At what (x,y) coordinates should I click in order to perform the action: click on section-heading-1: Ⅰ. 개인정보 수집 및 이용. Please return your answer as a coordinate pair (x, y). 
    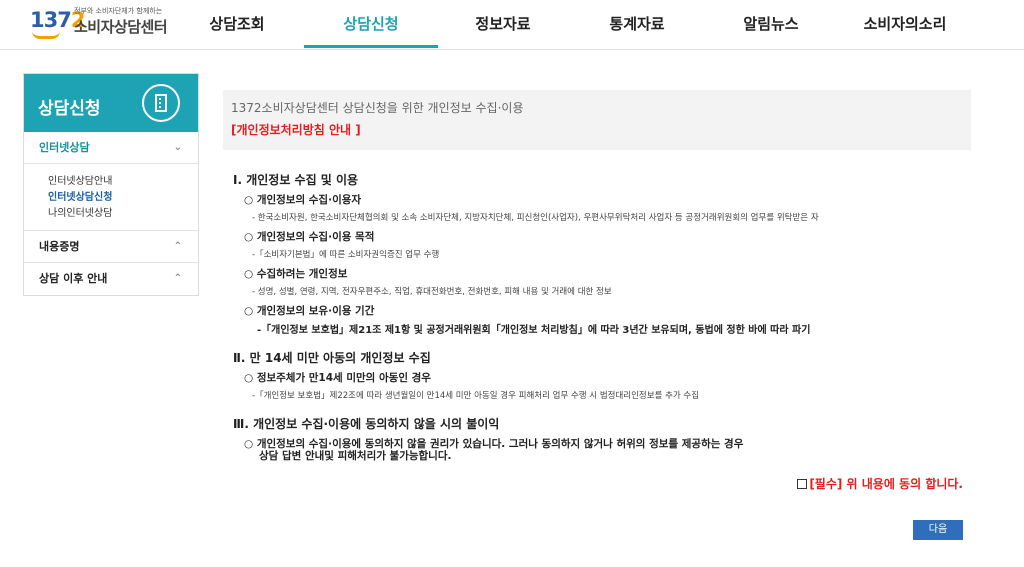
    Looking at the image, I should click on (296, 180).